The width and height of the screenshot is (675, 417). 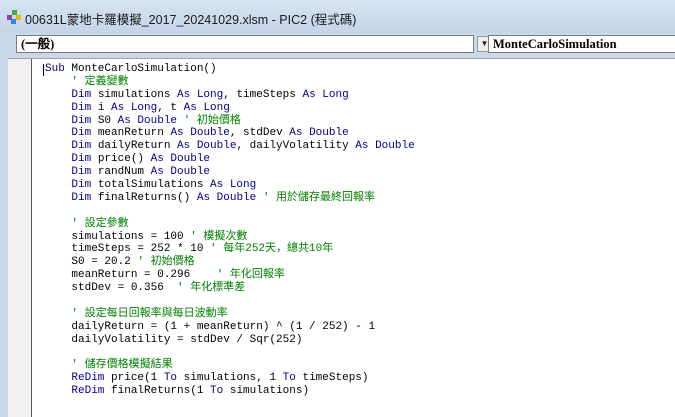 What do you see at coordinates (230, 69) in the screenshot?
I see `code-line: Sub MonteCarloSimulation()` at bounding box center [230, 69].